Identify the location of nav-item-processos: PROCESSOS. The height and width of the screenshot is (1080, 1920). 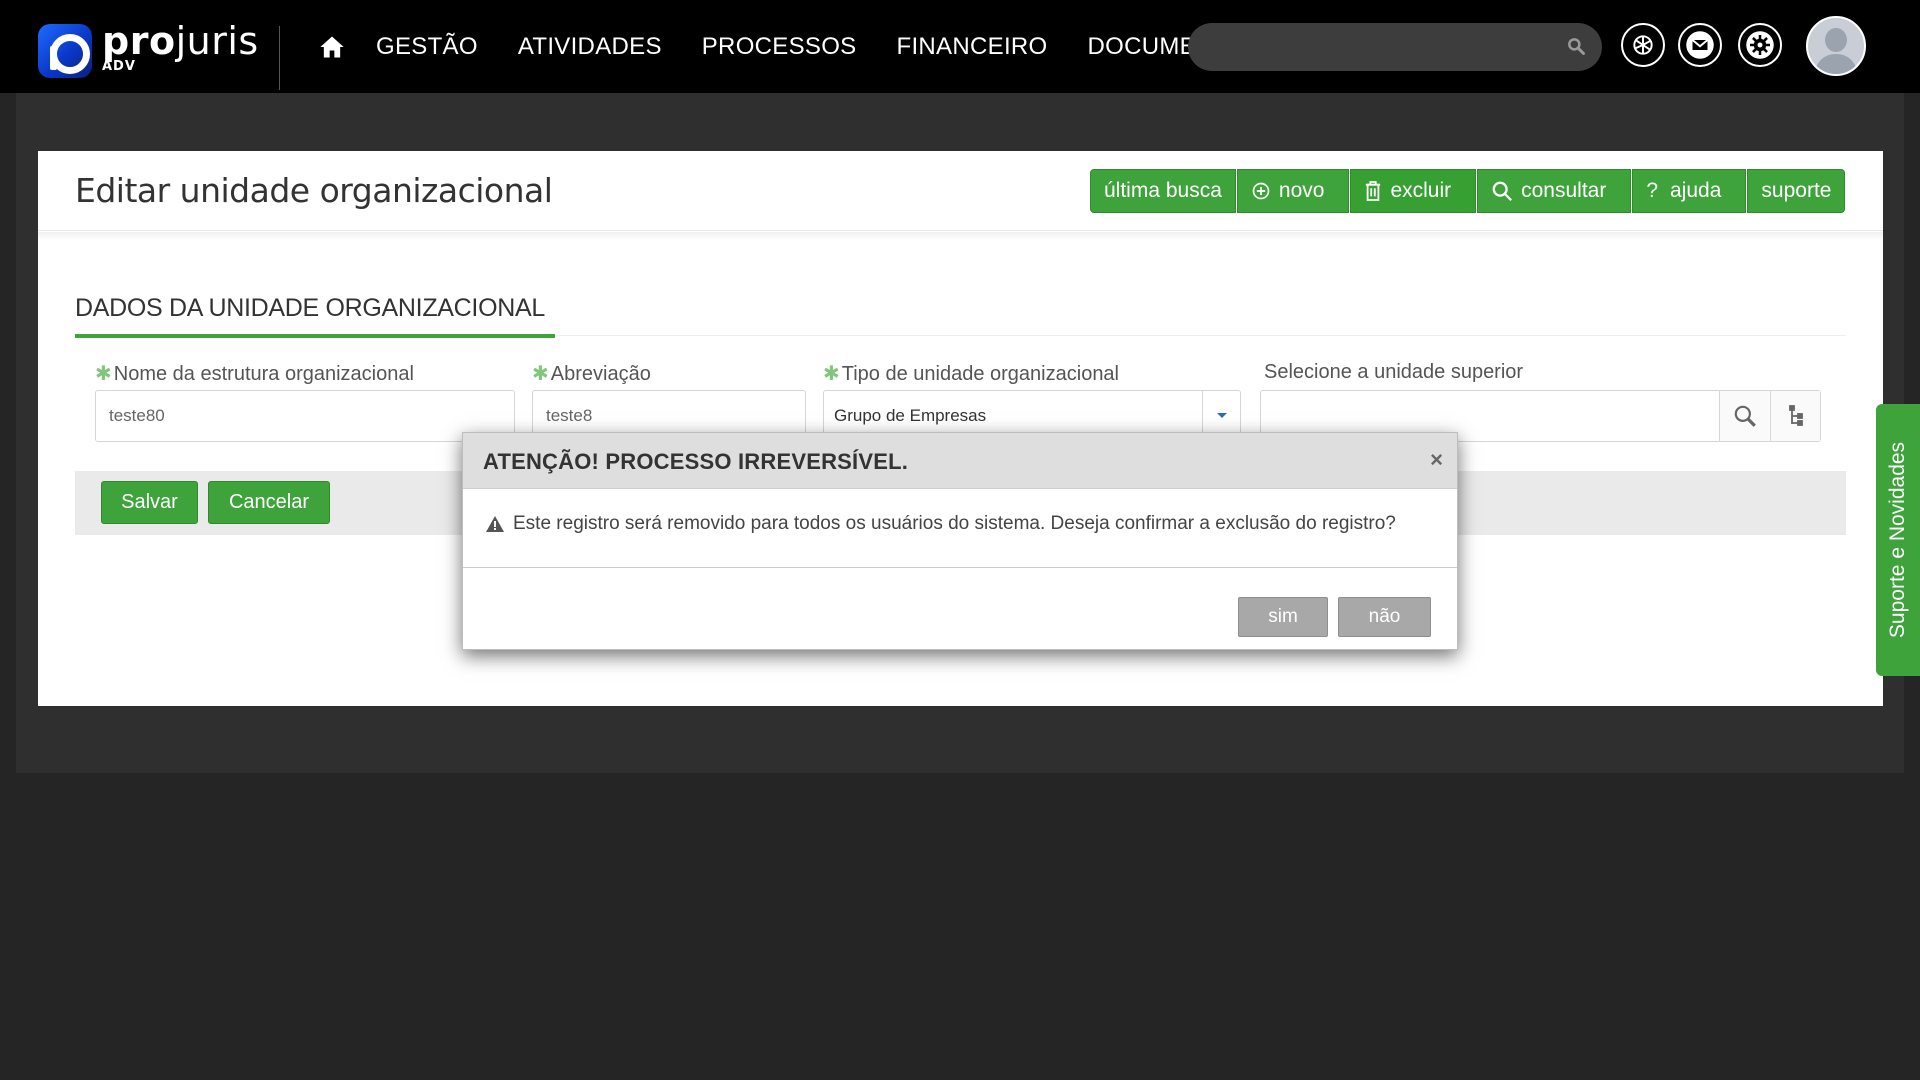
(779, 47).